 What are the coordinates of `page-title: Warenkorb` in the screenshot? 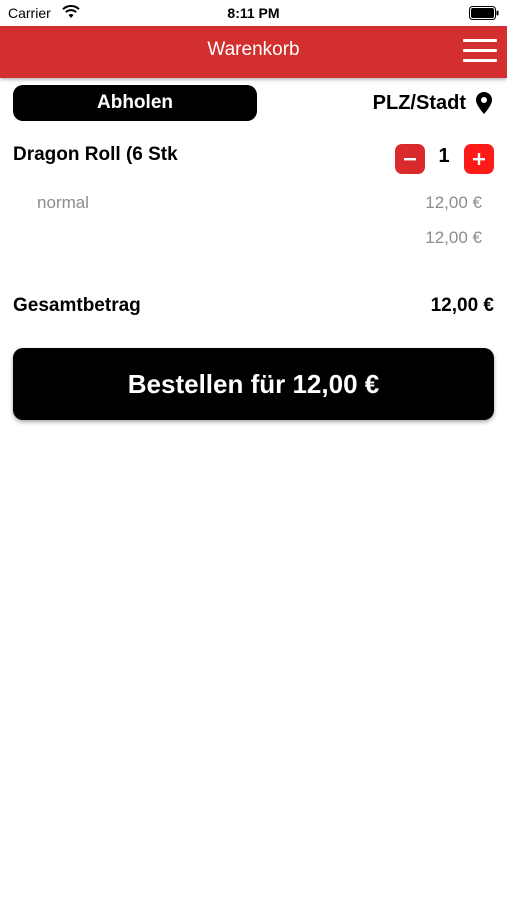 It's located at (253, 49).